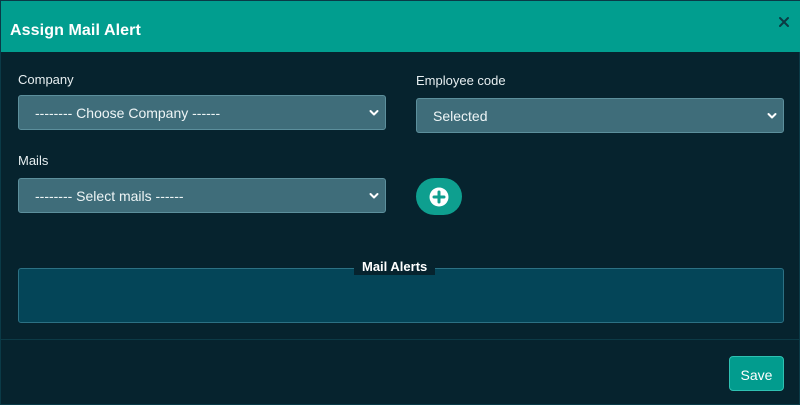 The height and width of the screenshot is (405, 800). I want to click on footer-divider, so click(400, 339).